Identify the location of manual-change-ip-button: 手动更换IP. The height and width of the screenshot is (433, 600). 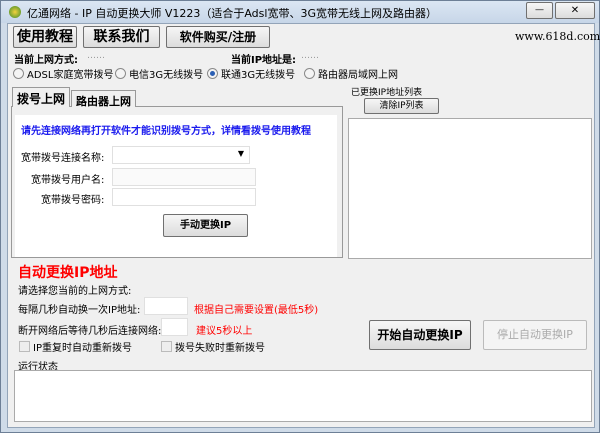
(205, 225).